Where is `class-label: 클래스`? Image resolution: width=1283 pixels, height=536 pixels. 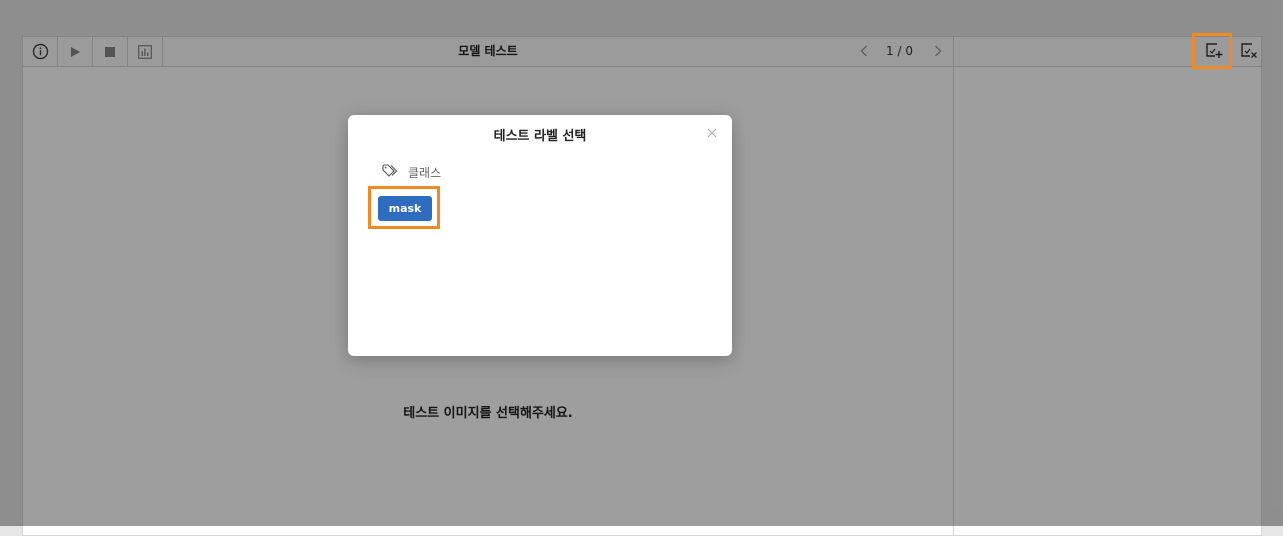 class-label: 클래스 is located at coordinates (425, 172).